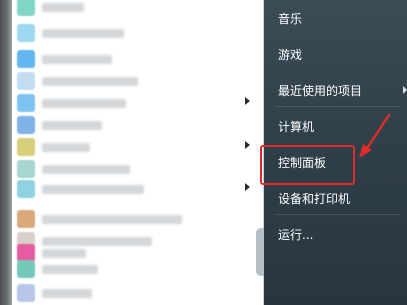 This screenshot has height=305, width=407. Describe the element at coordinates (290, 55) in the screenshot. I see `menu-item-label: 游戏` at that location.